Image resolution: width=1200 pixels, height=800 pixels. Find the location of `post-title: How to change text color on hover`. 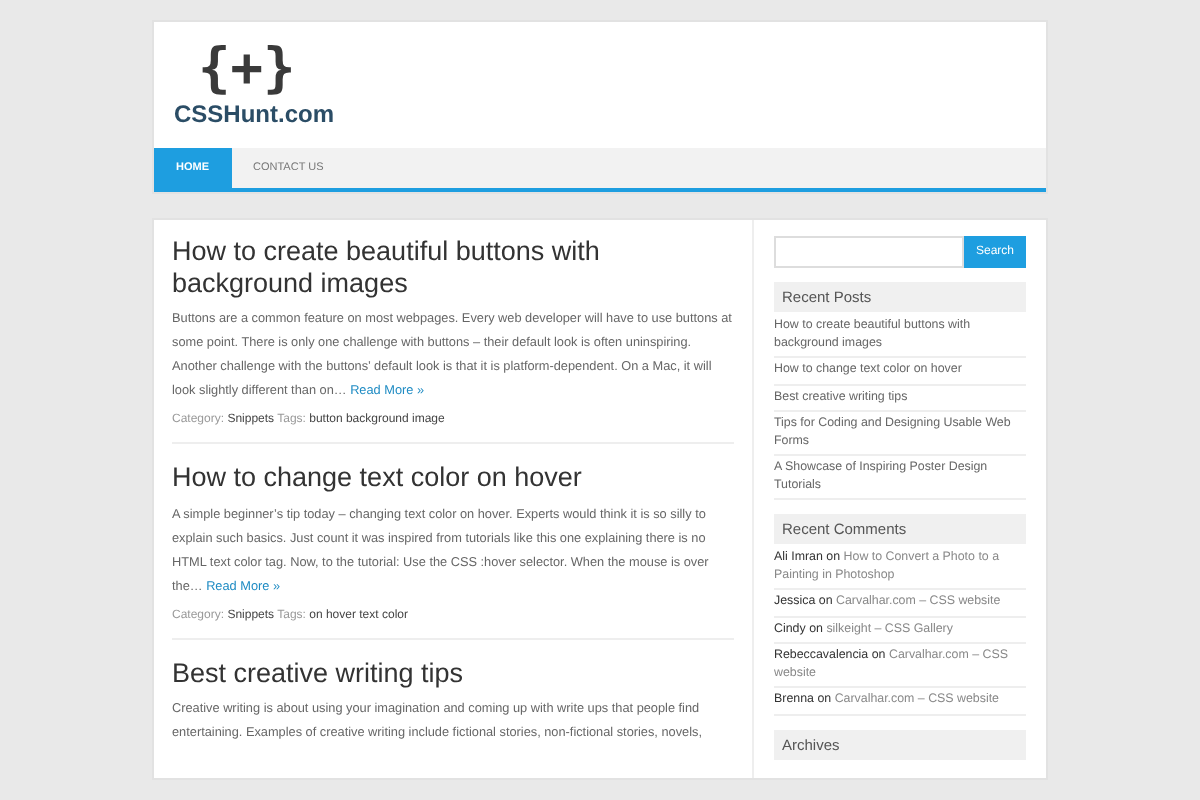

post-title: How to change text color on hover is located at coordinates (453, 479).